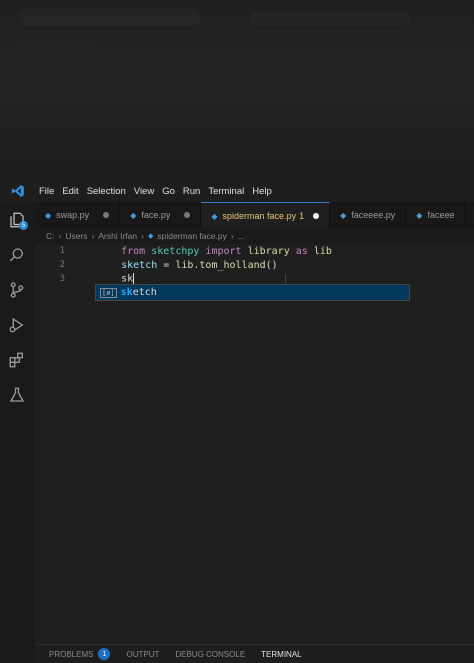  Describe the element at coordinates (441, 215) in the screenshot. I see `tab-label: faceee` at that location.